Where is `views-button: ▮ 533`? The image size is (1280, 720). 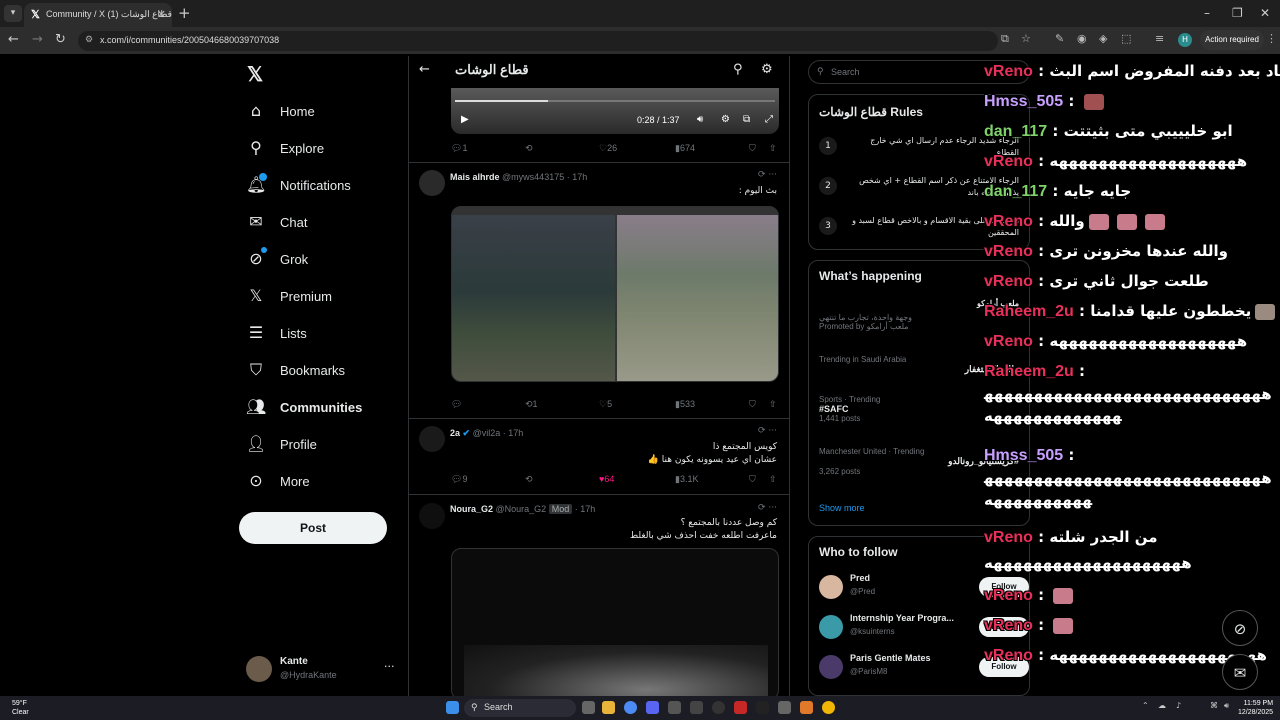
views-button: ▮ 533 is located at coordinates (685, 404).